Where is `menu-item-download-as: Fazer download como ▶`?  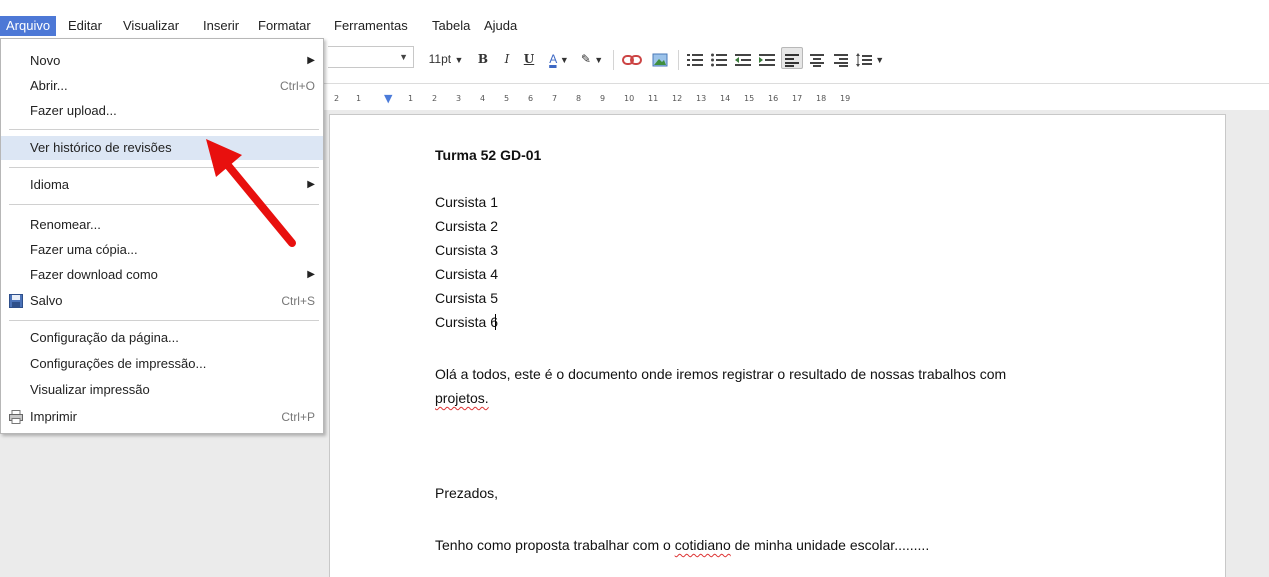 menu-item-download-as: Fazer download como ▶ is located at coordinates (162, 275).